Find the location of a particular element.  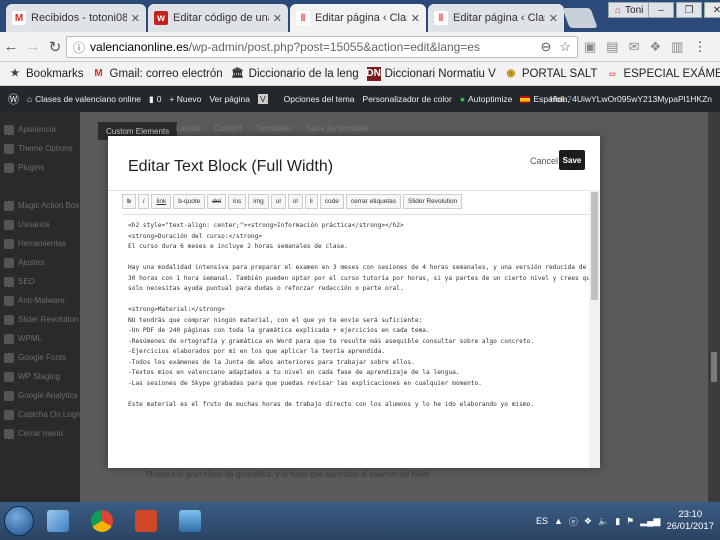

qt-slider-revolution-button: Slider Revolution is located at coordinates (433, 201).